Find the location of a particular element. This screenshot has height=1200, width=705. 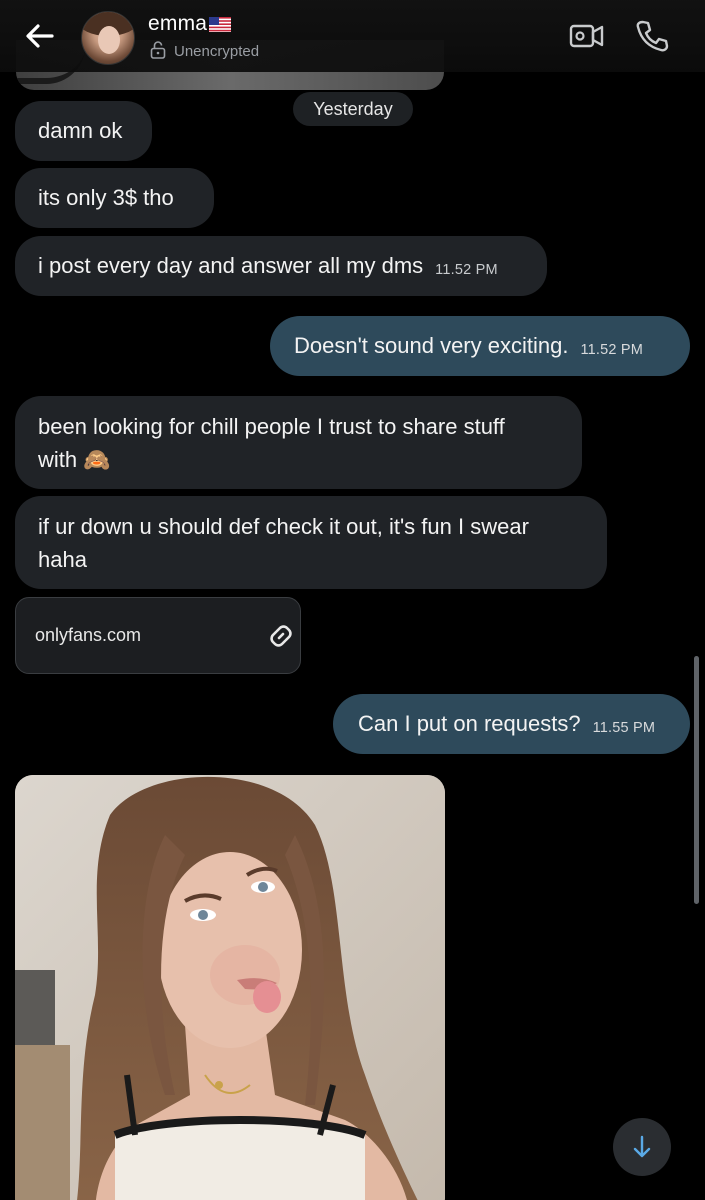

link-icon is located at coordinates (281, 638).